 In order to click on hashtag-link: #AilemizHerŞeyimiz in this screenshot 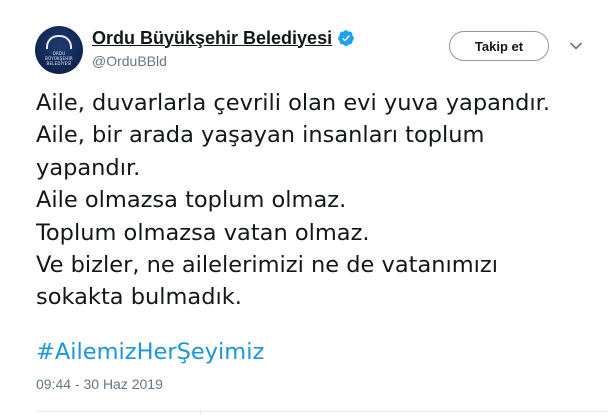, I will do `click(150, 352)`.